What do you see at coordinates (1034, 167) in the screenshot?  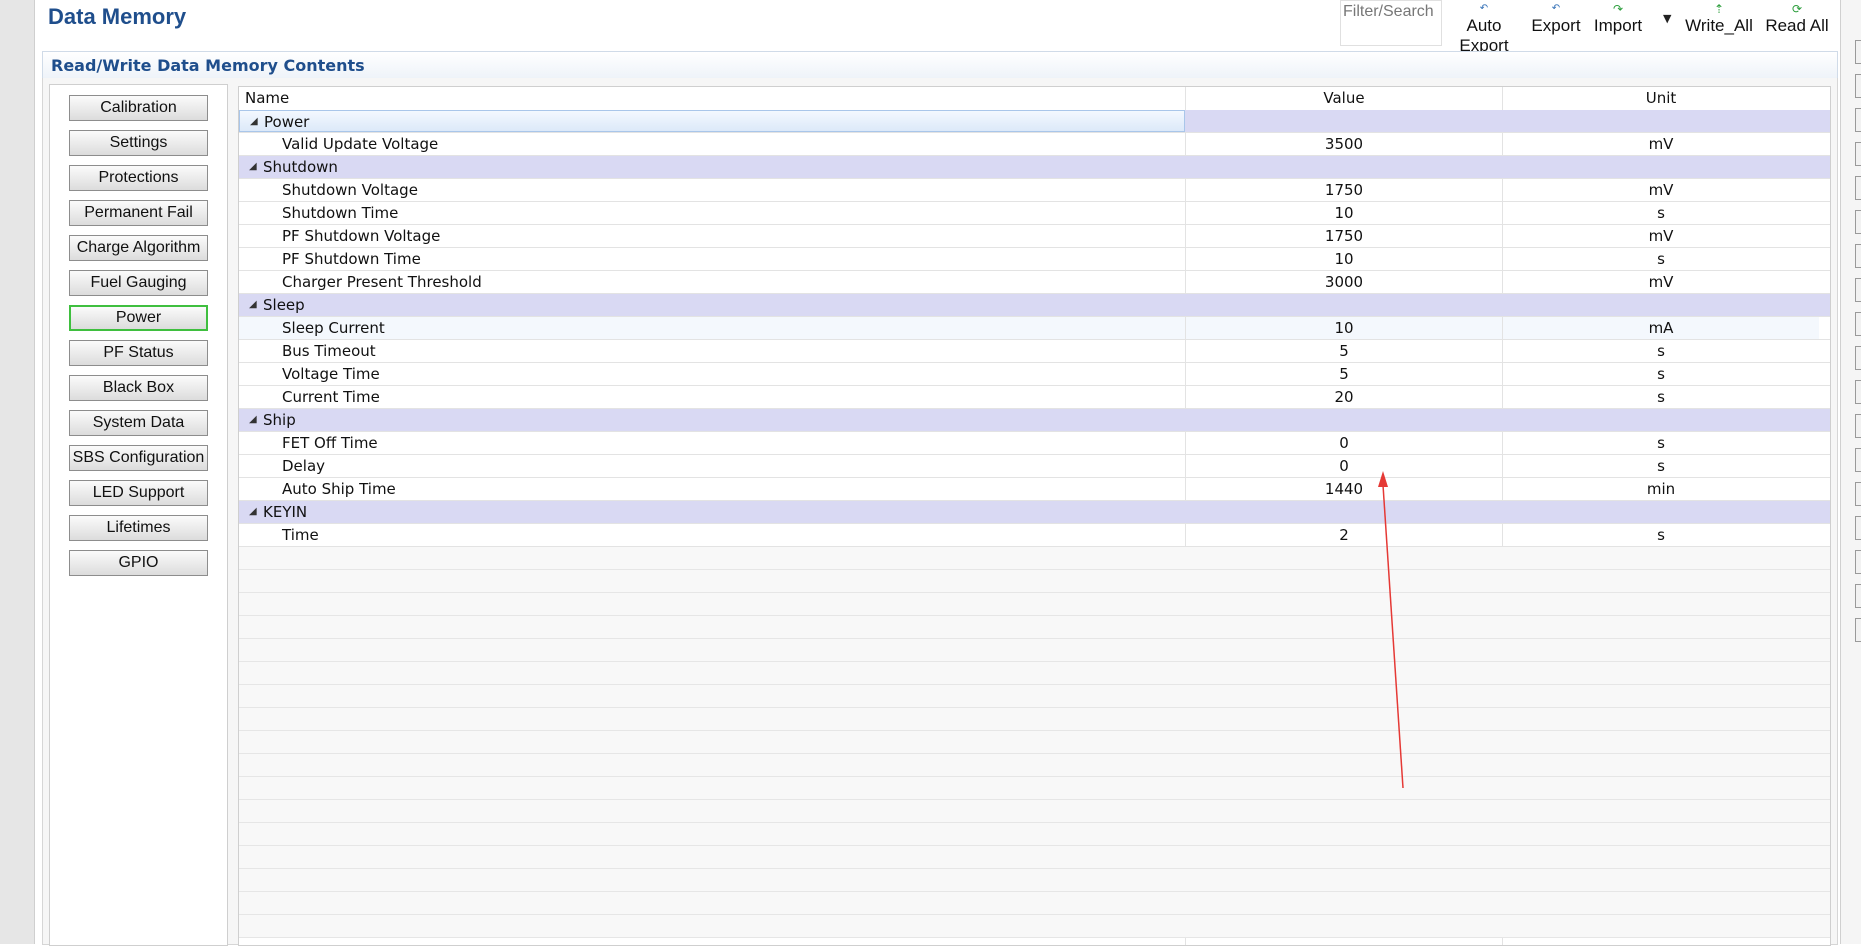 I see `group-row: ◢ Shutdown` at bounding box center [1034, 167].